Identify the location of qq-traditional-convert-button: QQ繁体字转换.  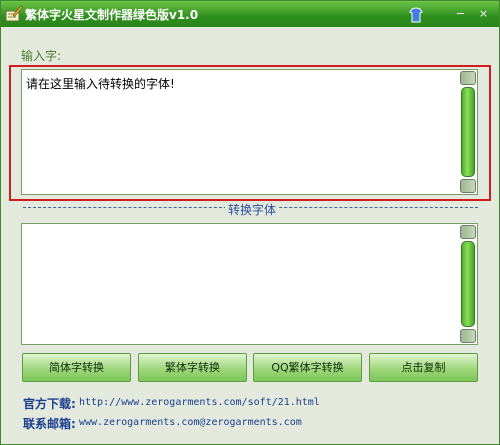
(307, 367).